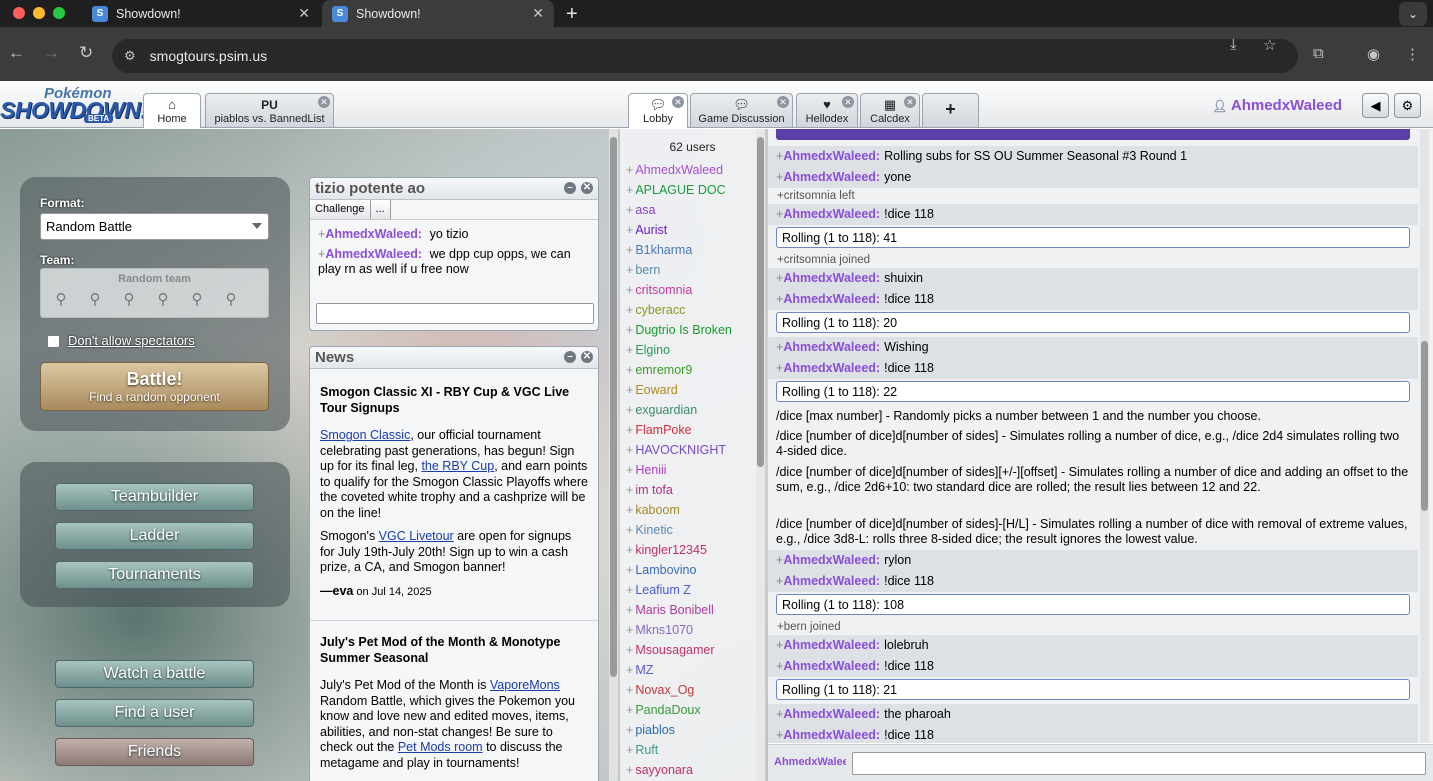  I want to click on challenge-button: Challenge, so click(340, 209).